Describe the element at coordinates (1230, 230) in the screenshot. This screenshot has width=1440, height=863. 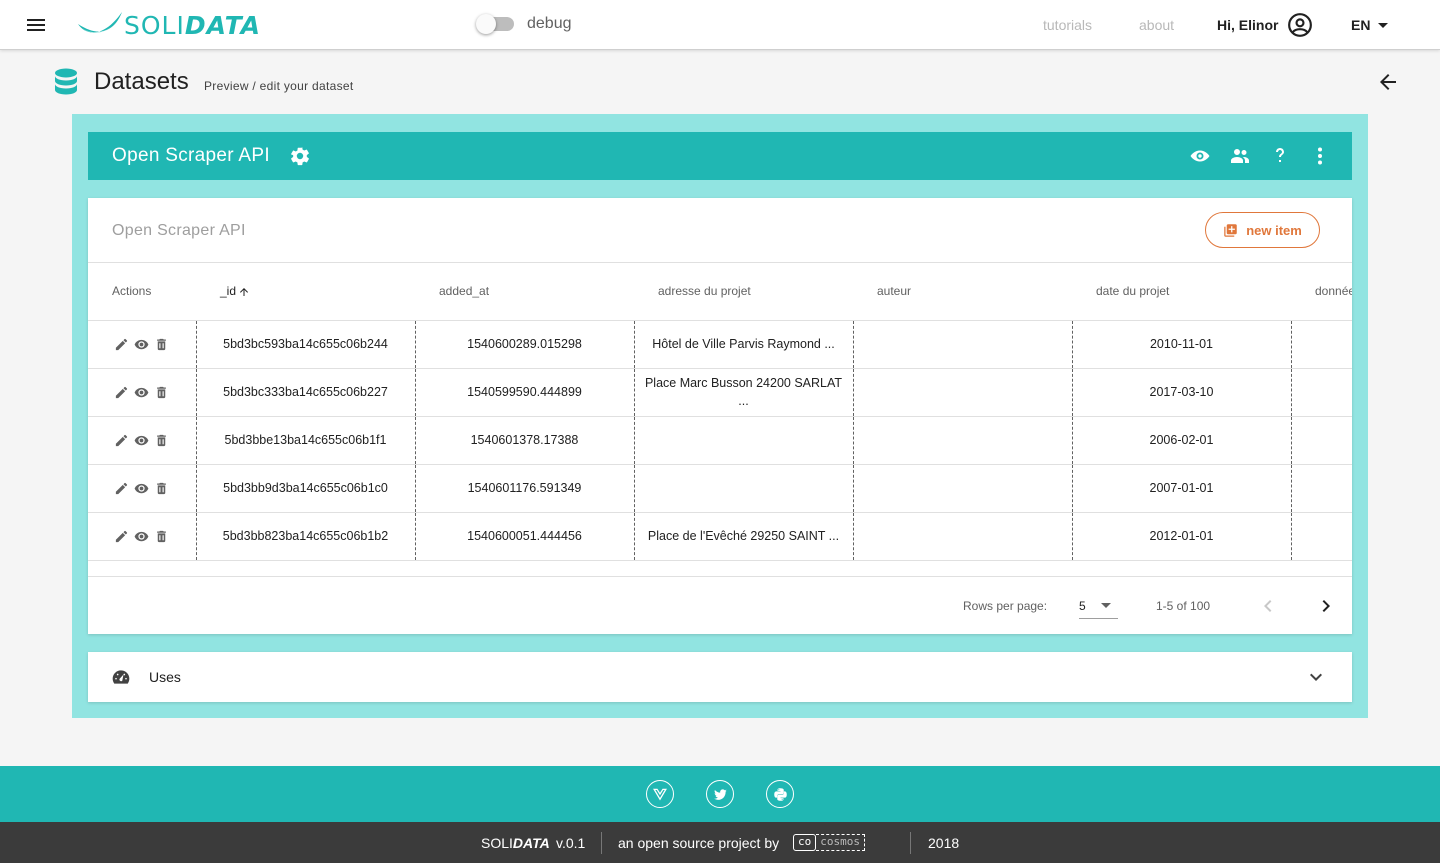
I see `add-box-icon` at that location.